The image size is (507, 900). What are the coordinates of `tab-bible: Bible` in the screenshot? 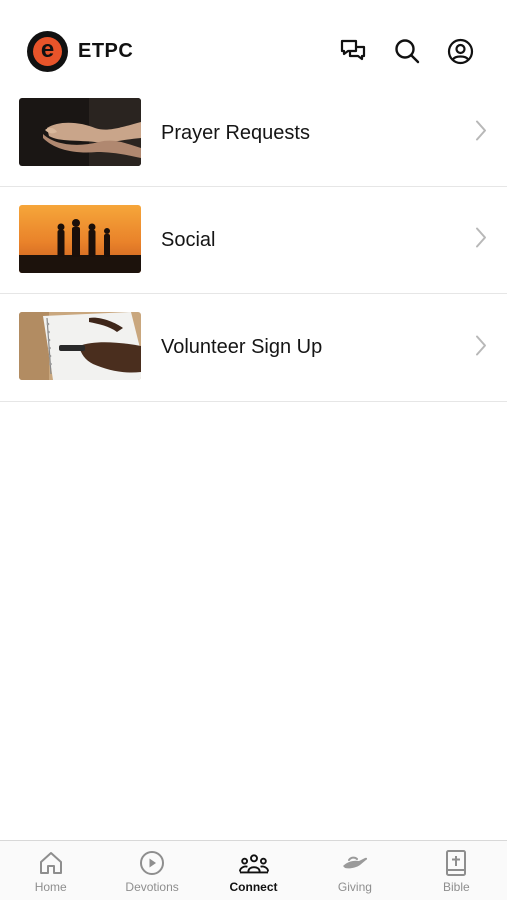 It's located at (456, 870).